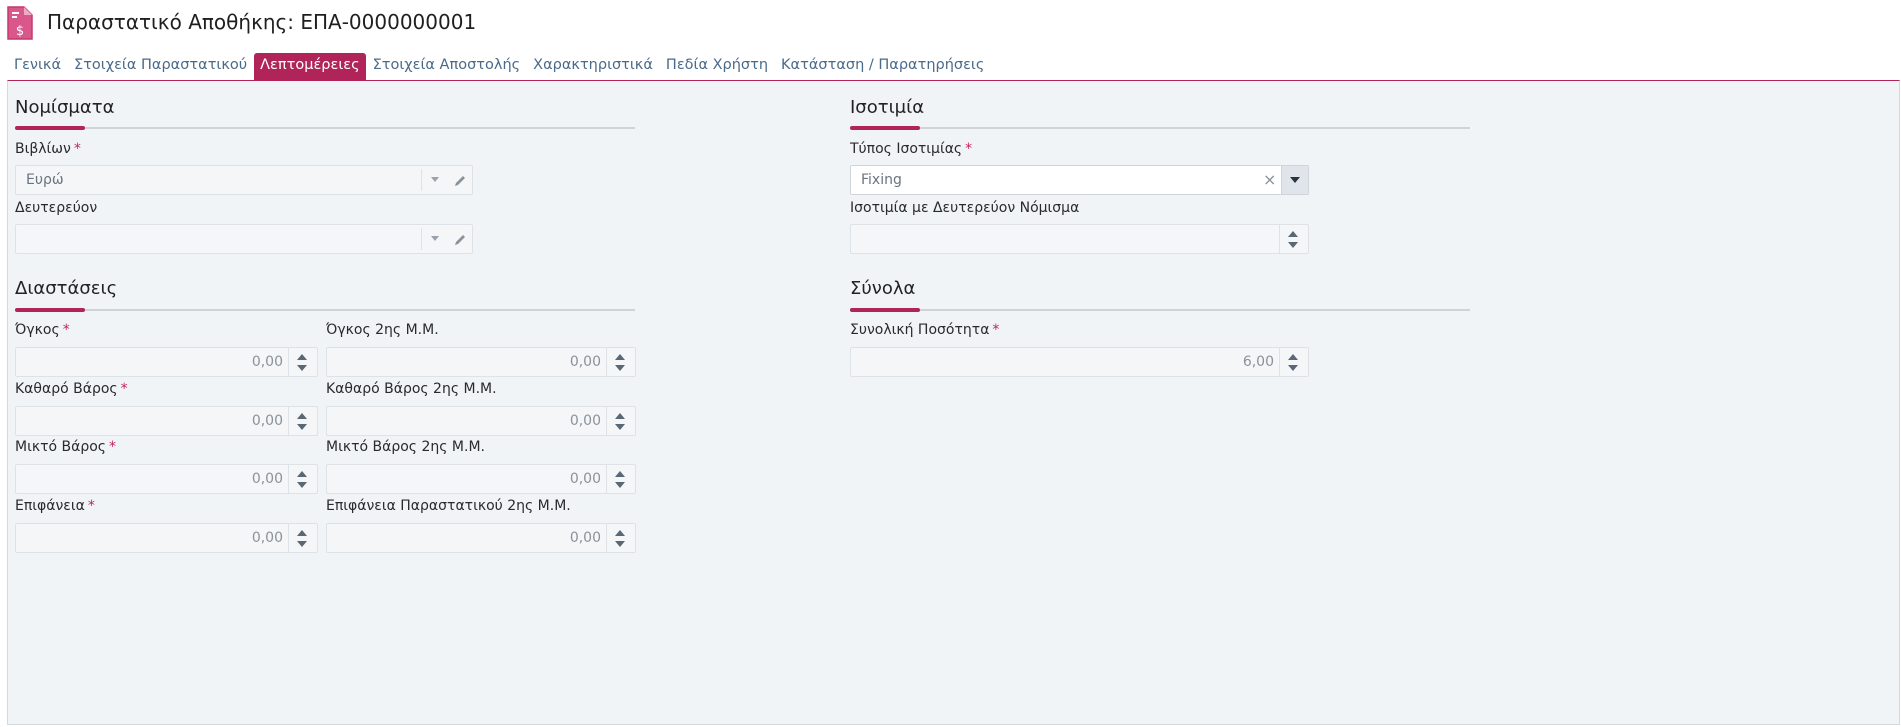 Image resolution: width=1901 pixels, height=727 pixels. I want to click on exchange-type-select: Fixing ×, so click(1079, 180).